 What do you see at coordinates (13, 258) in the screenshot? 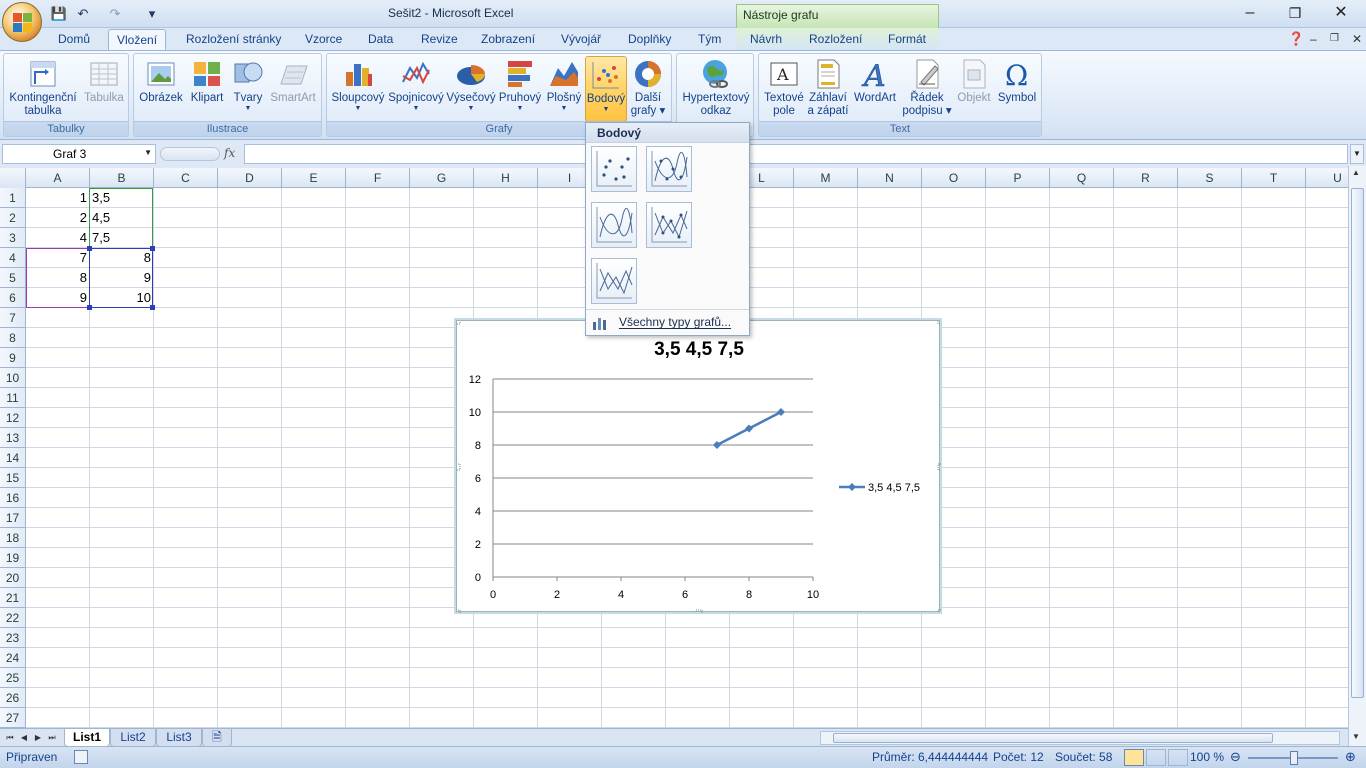
I see `row-header-4: 4` at bounding box center [13, 258].